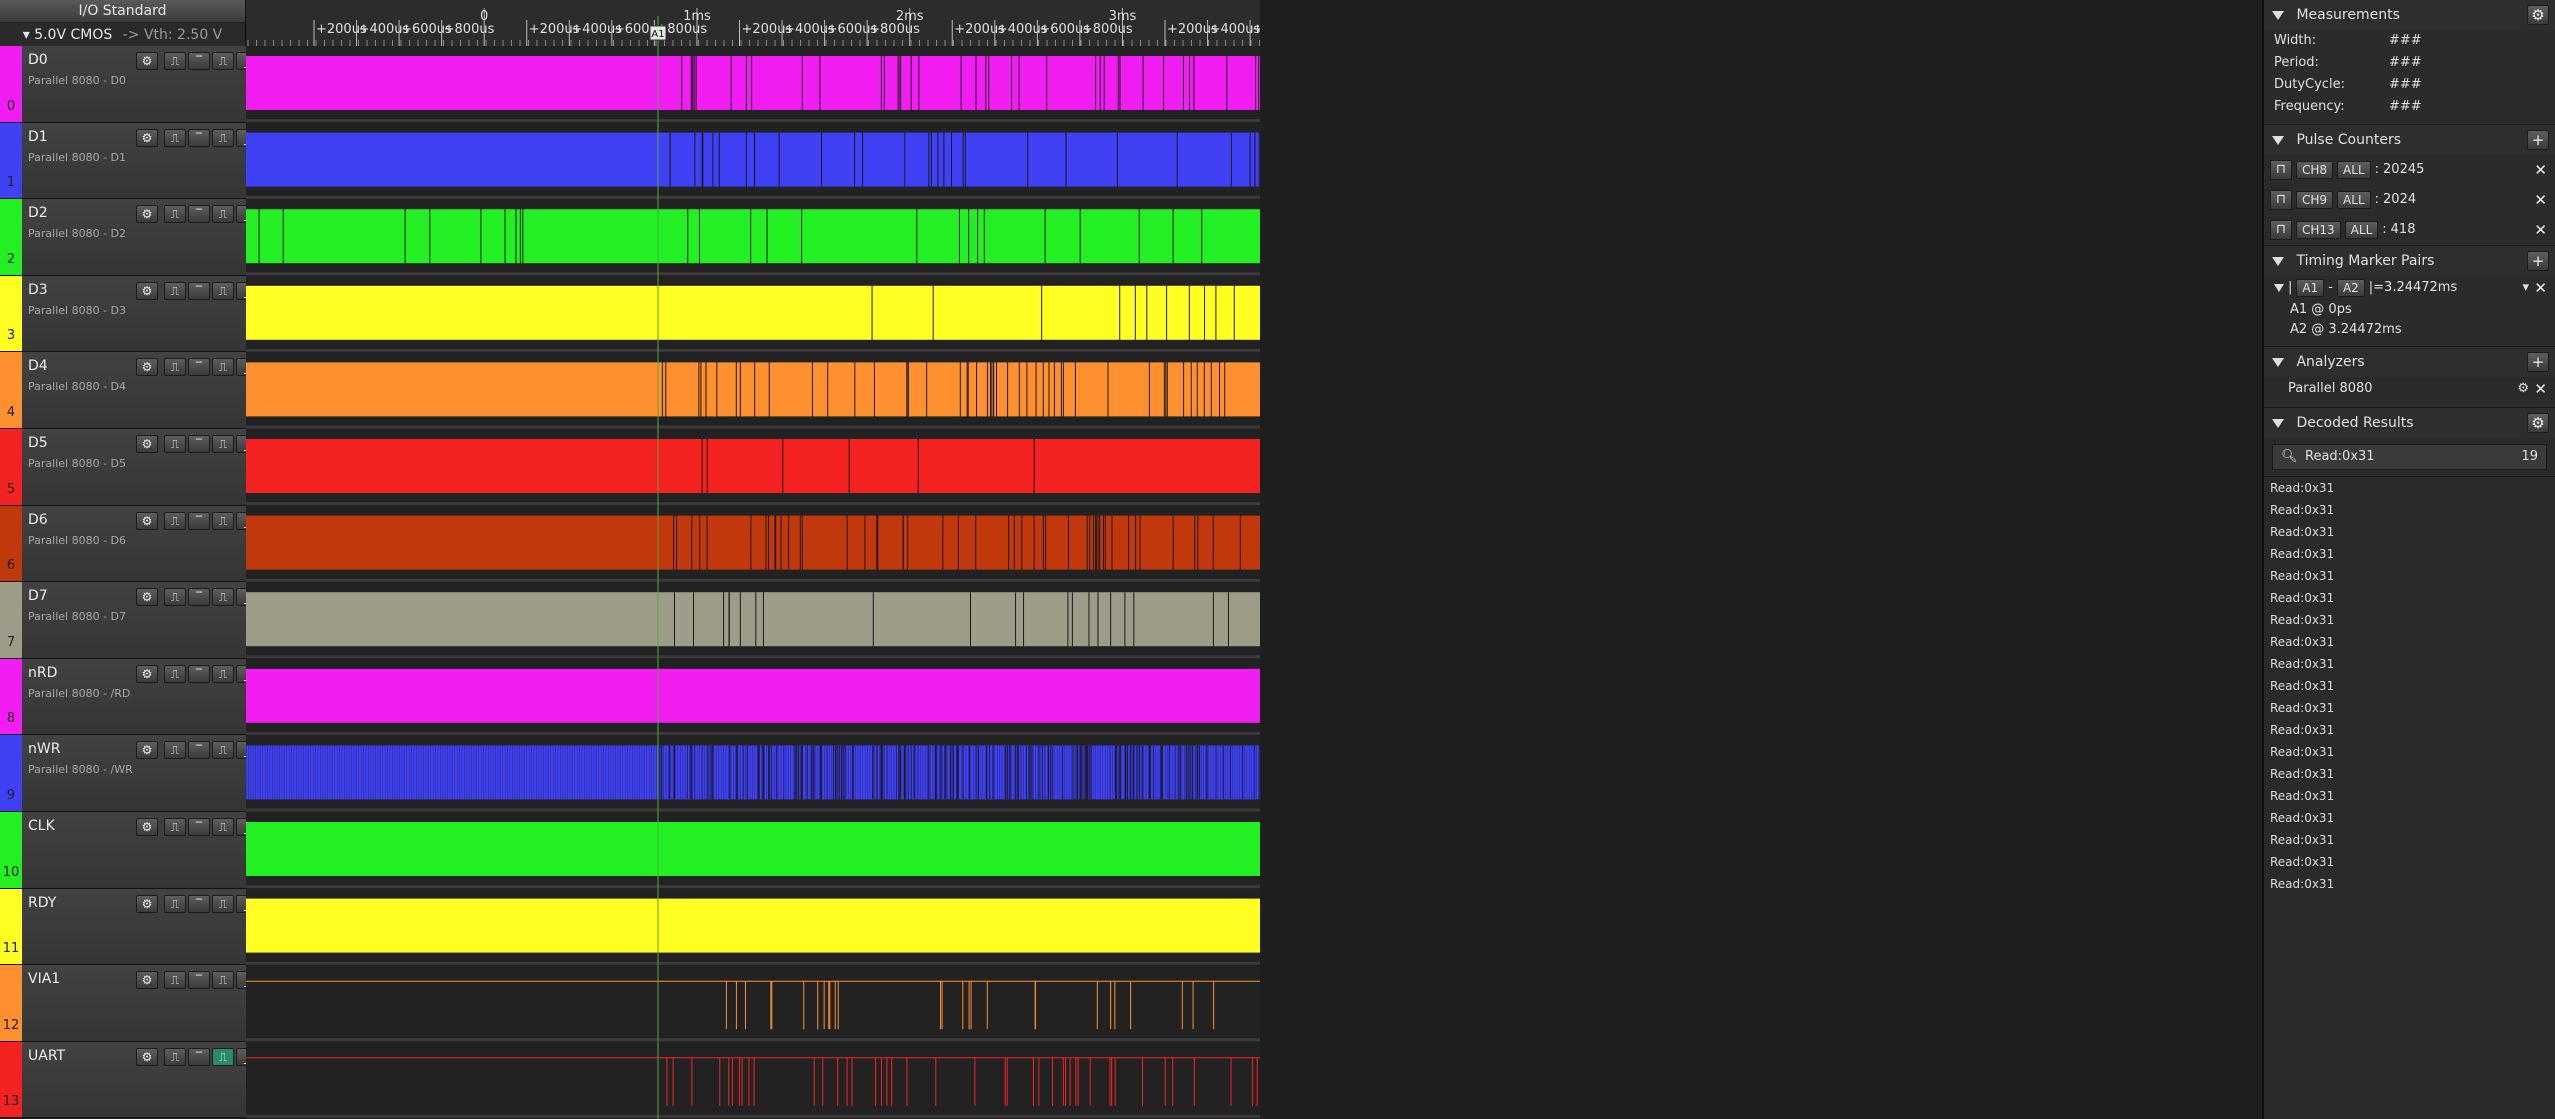 Image resolution: width=2555 pixels, height=1119 pixels. Describe the element at coordinates (753, 1080) in the screenshot. I see `channel-lane` at that location.